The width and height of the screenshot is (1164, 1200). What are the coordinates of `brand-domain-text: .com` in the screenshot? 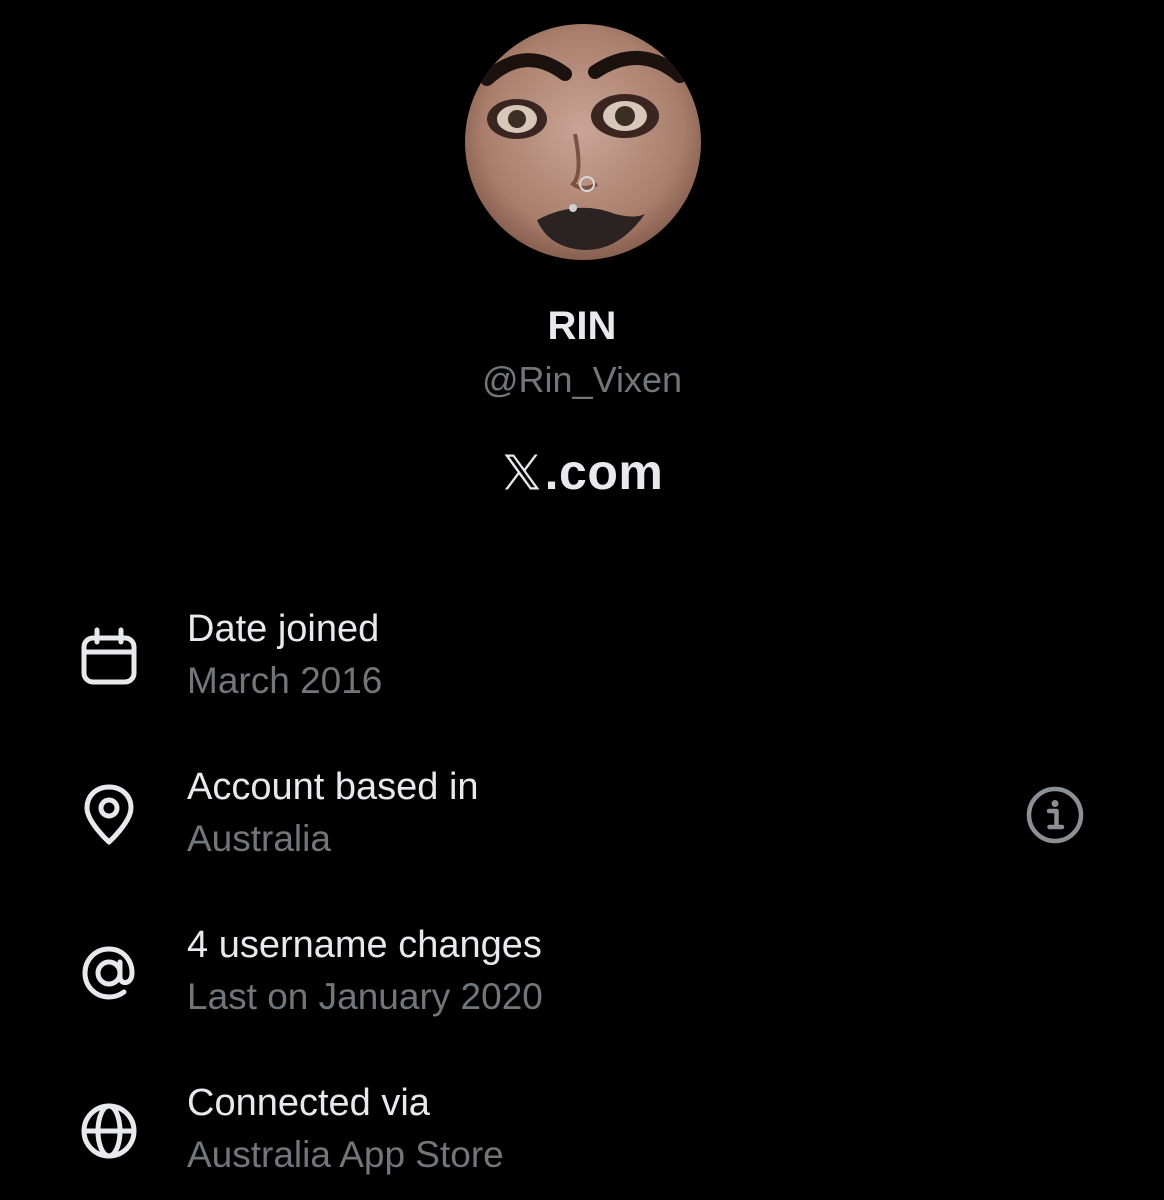 It's located at (604, 472).